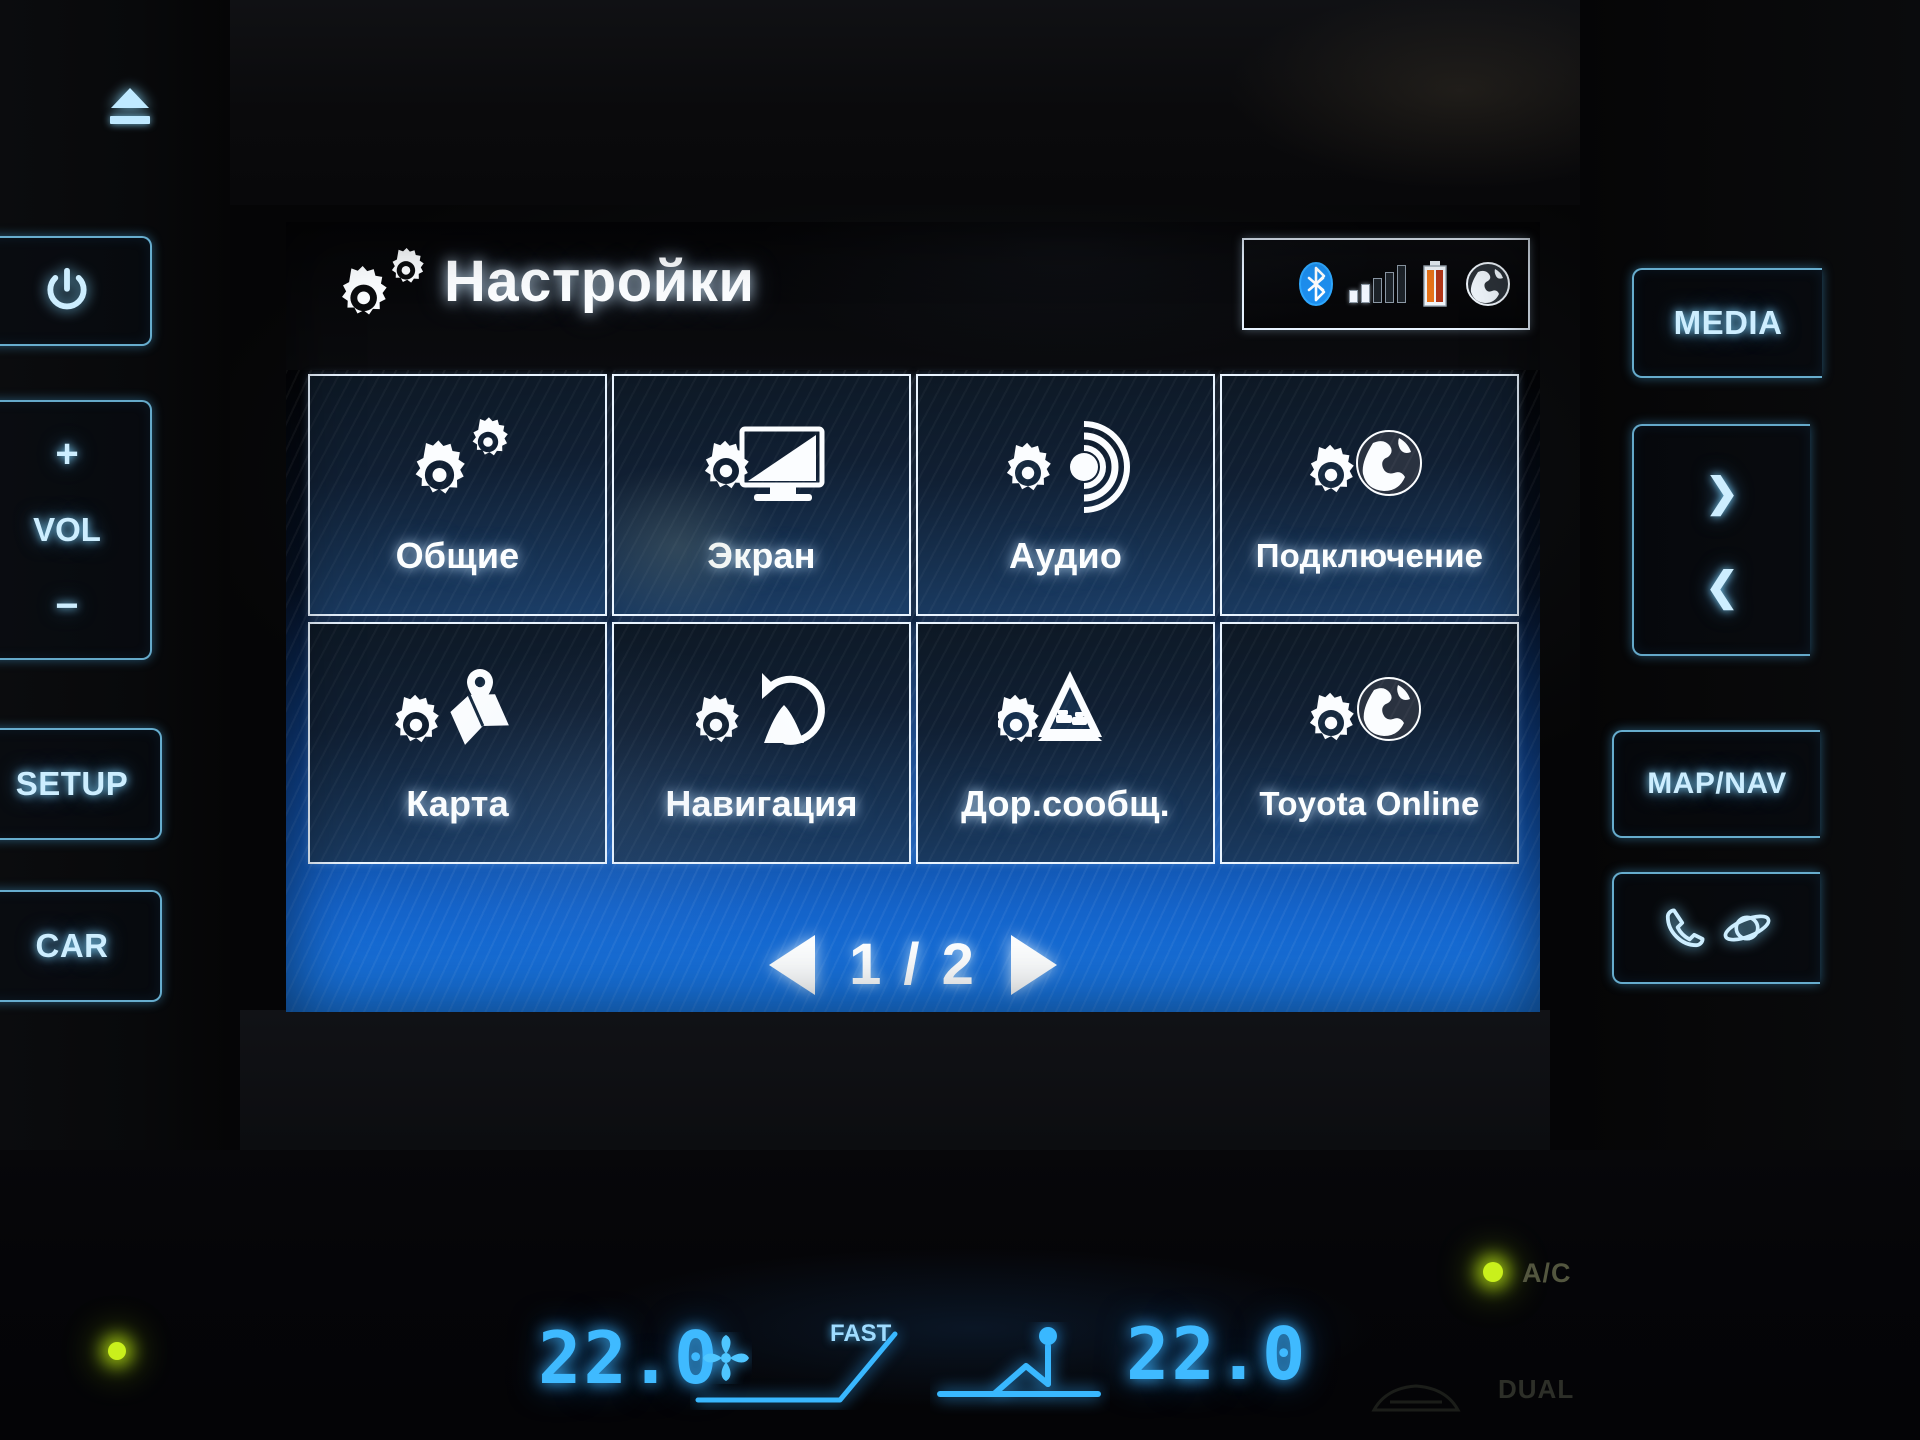 The width and height of the screenshot is (1920, 1440). Describe the element at coordinates (913, 296) in the screenshot. I see `screen-header: Настройки` at that location.